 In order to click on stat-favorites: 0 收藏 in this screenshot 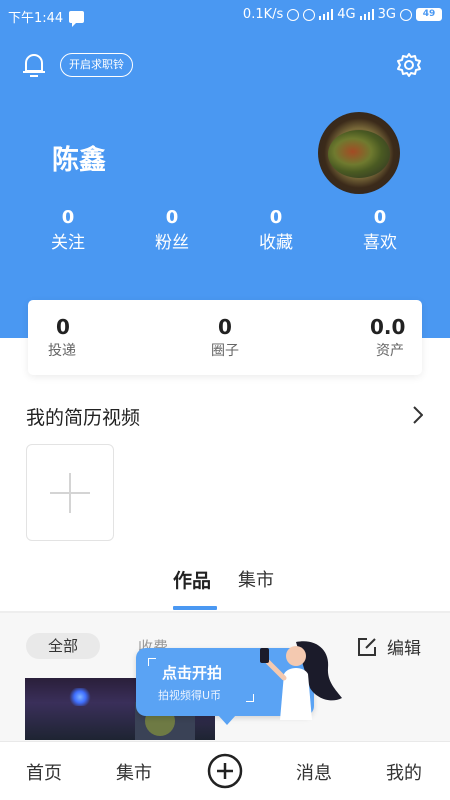, I will do `click(276, 232)`.